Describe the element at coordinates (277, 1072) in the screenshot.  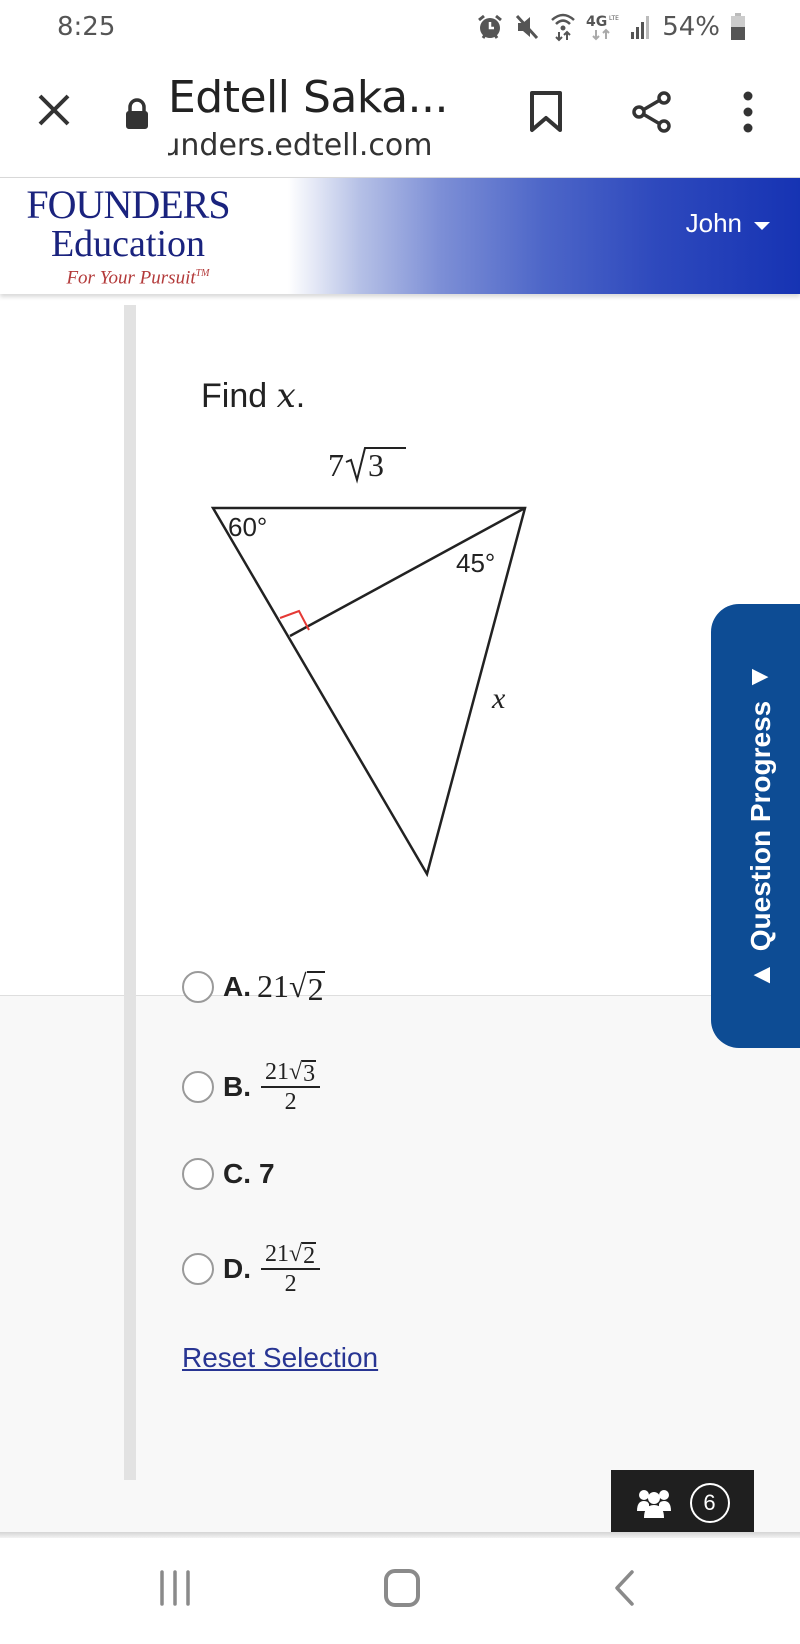
I see `choice-b-coef: 21` at that location.